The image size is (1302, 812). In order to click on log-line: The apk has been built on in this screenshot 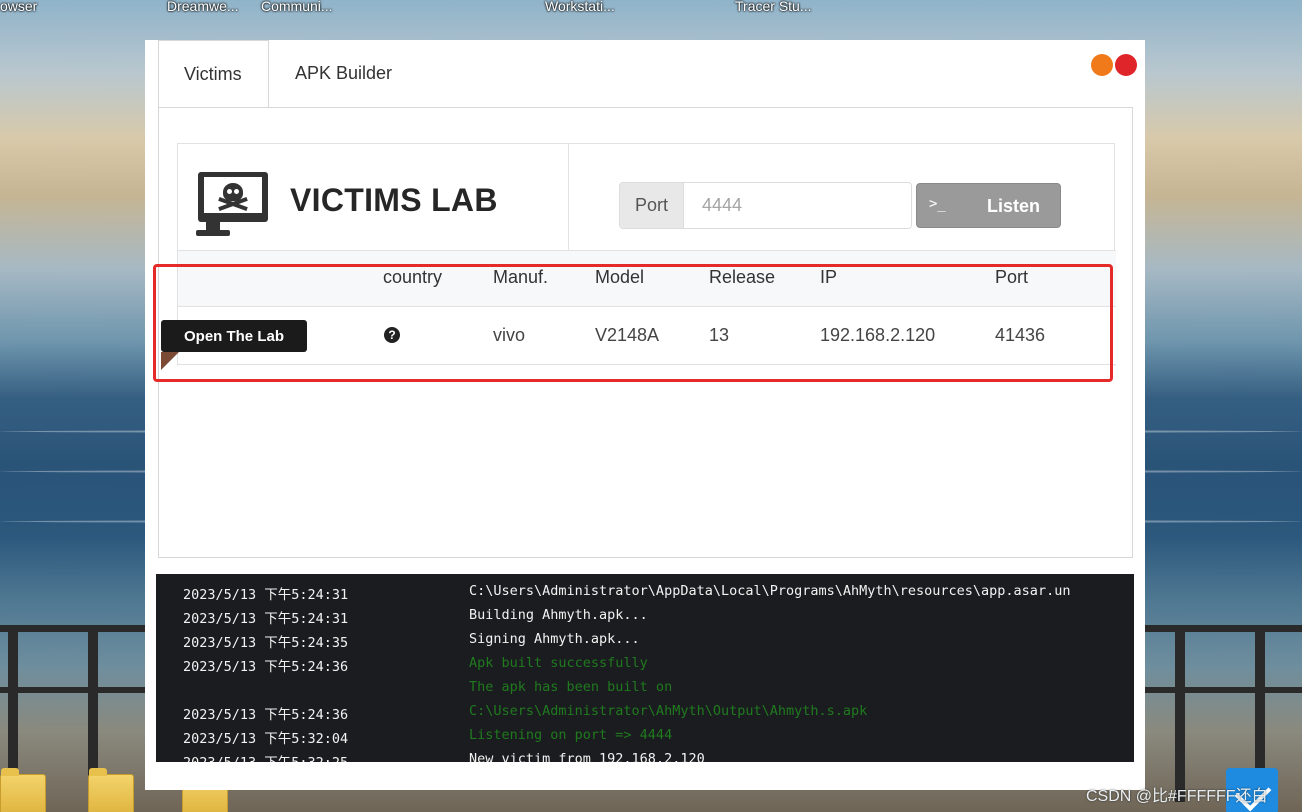, I will do `click(645, 685)`.